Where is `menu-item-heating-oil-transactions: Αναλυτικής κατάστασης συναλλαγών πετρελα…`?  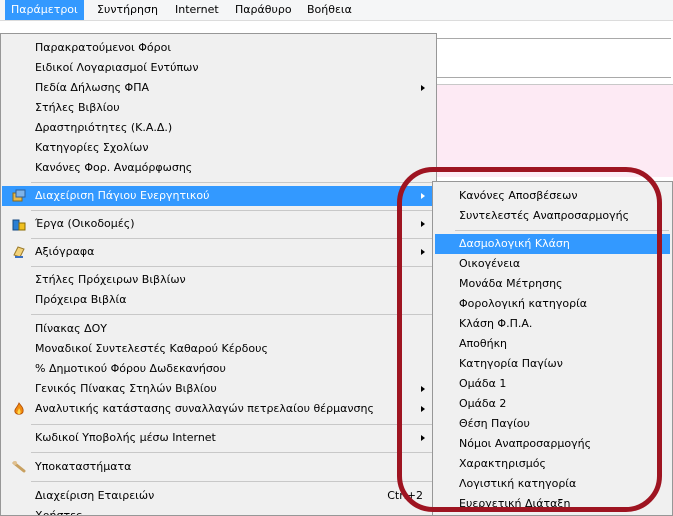
menu-item-heating-oil-transactions: Αναλυτικής κατάστασης συναλλαγών πετρελα… is located at coordinates (218, 409).